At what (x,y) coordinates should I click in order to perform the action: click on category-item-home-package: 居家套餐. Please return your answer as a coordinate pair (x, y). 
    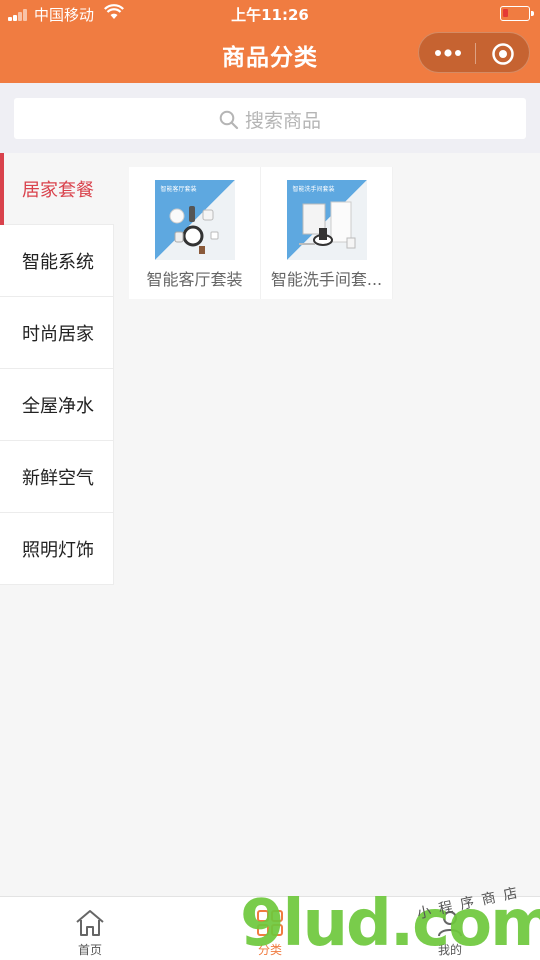
    Looking at the image, I should click on (57, 189).